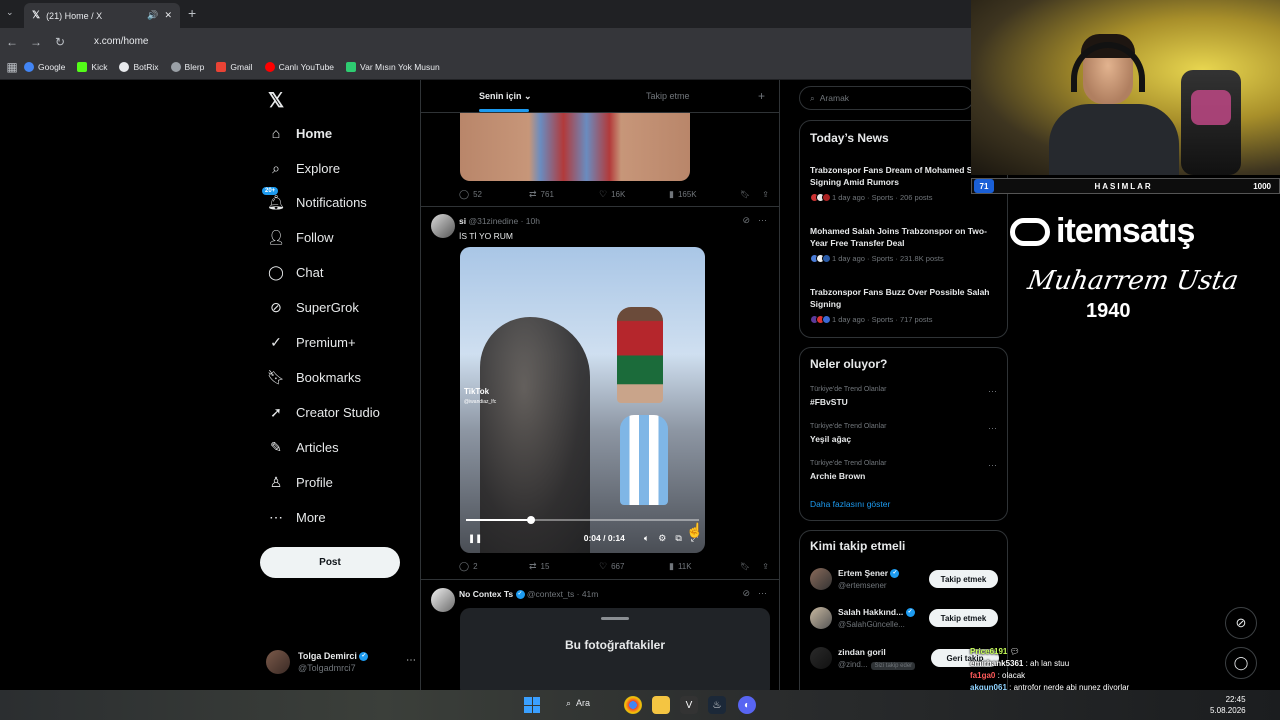 The image size is (1280, 720). Describe the element at coordinates (850, 504) in the screenshot. I see `show-more-link: Daha fazlasını göster` at that location.